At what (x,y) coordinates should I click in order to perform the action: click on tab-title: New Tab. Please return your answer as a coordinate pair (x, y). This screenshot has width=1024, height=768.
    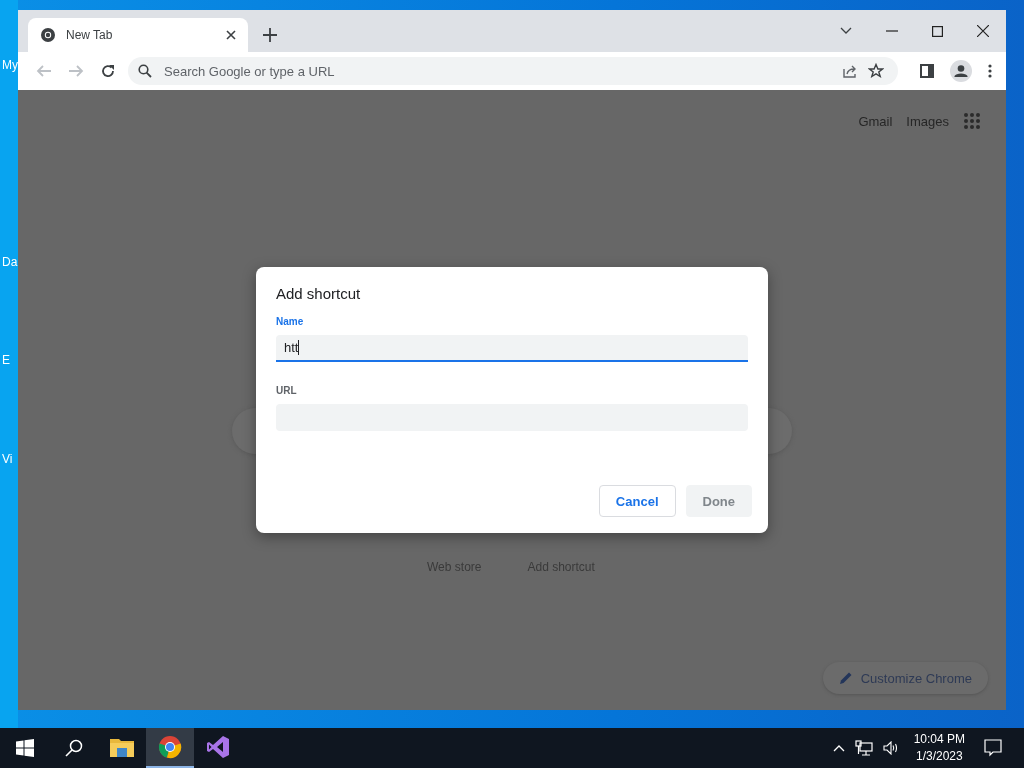
    Looking at the image, I should click on (90, 35).